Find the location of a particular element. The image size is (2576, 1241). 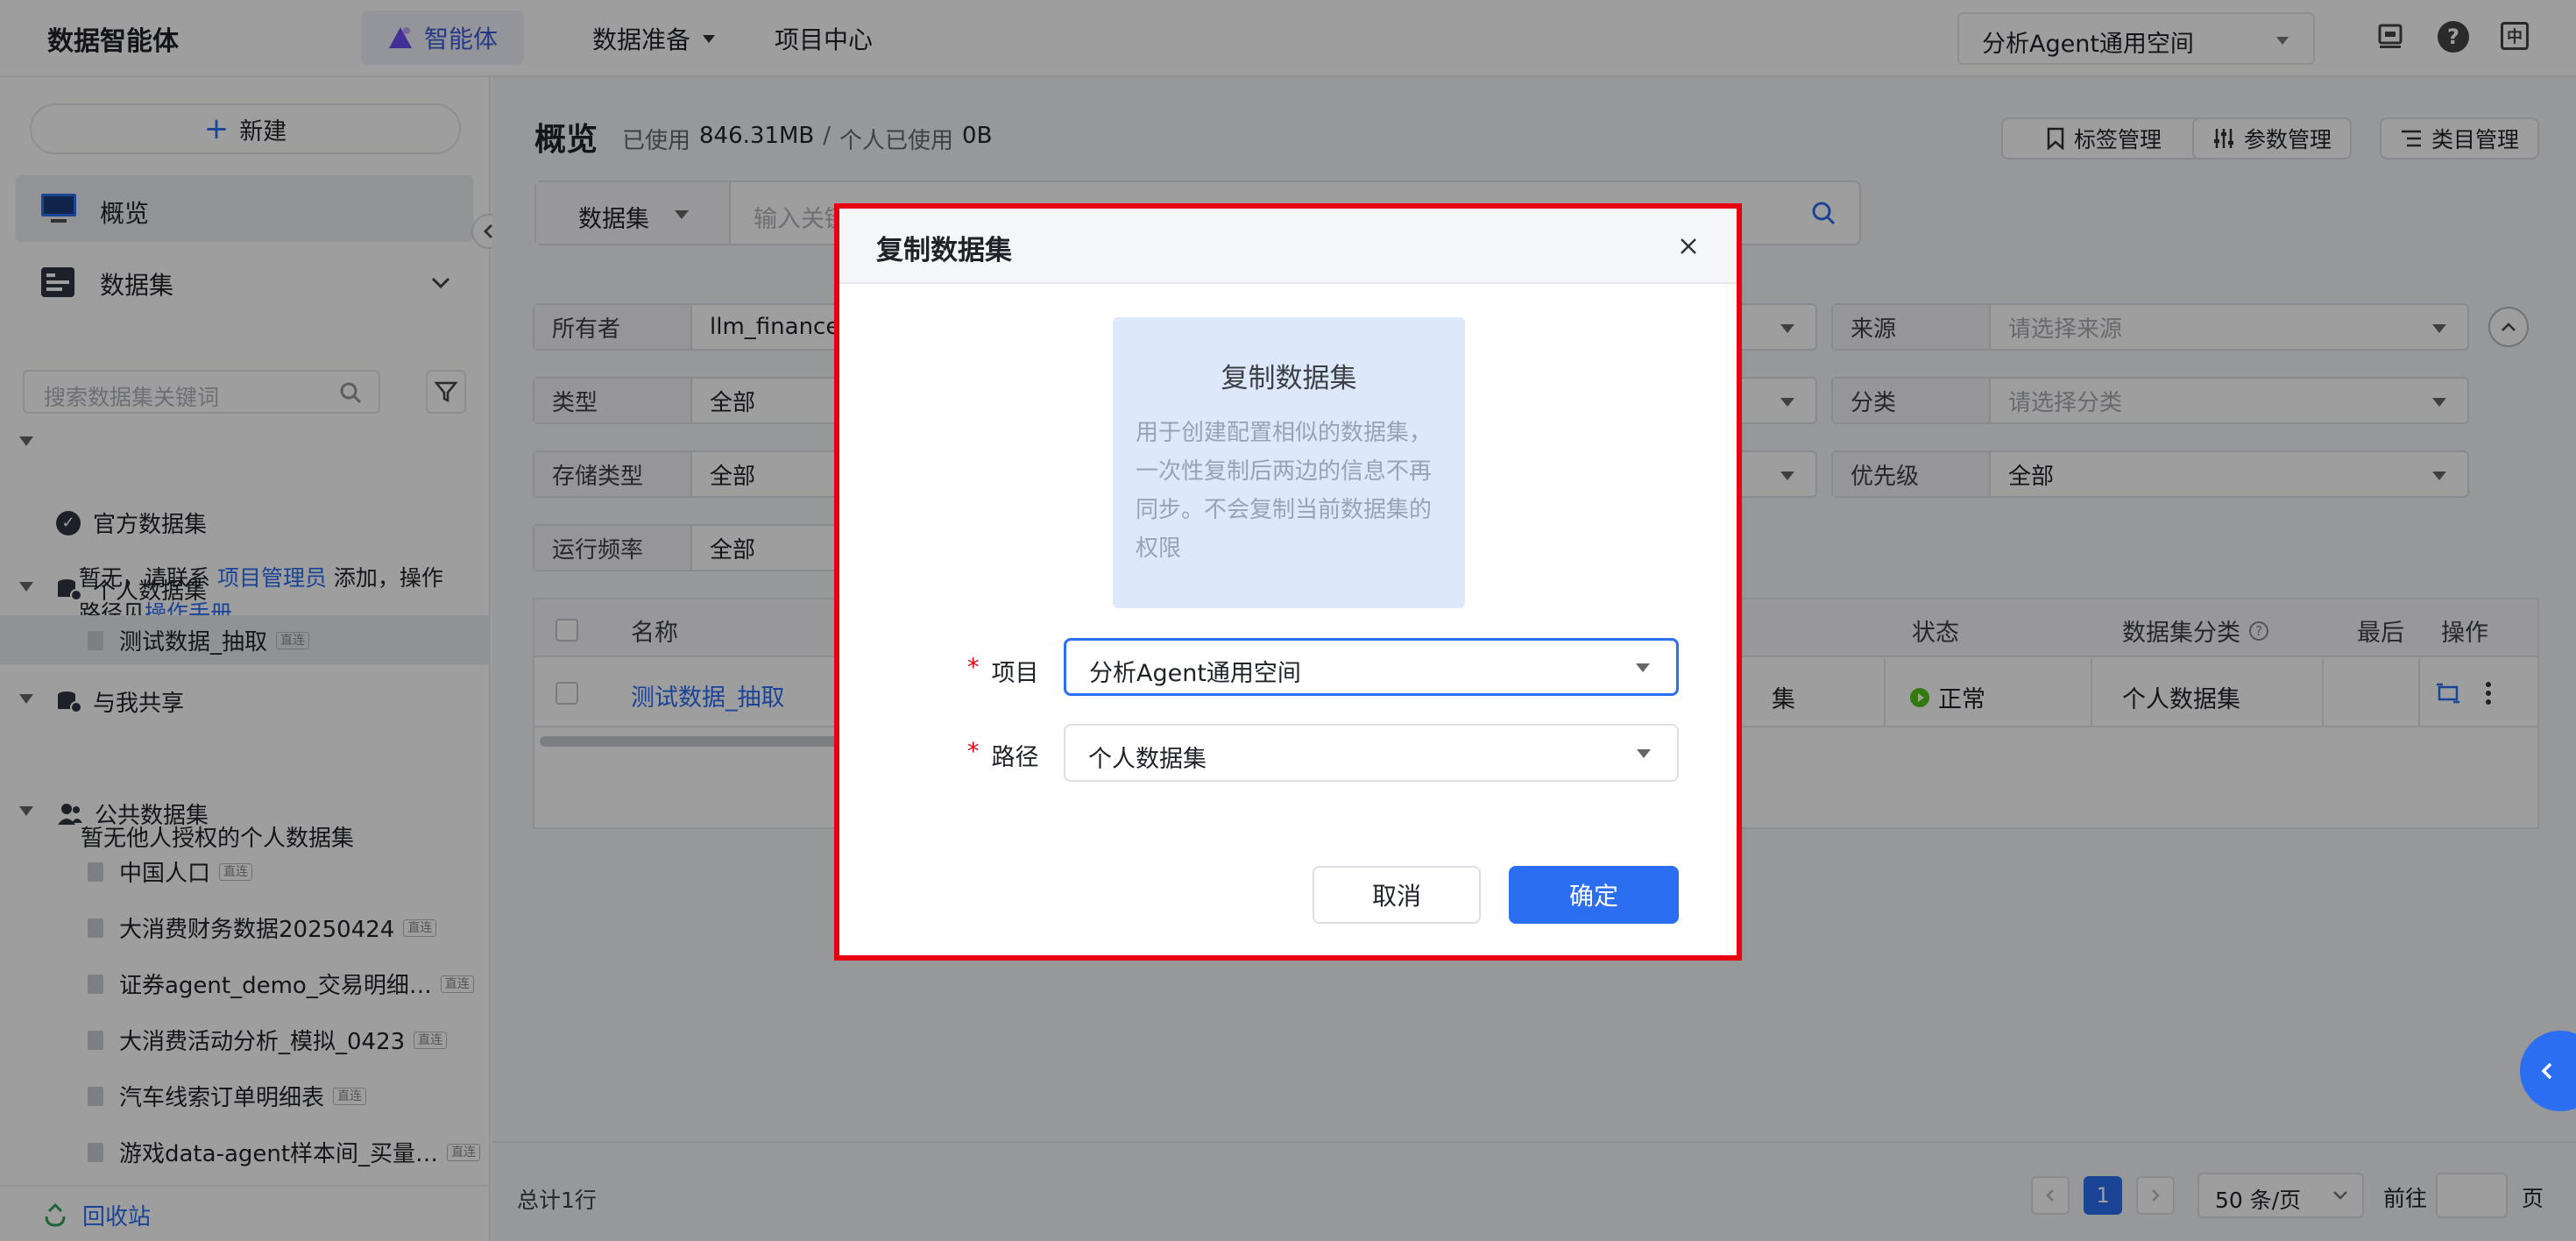

path-label: * 路径 is located at coordinates (1003, 754).